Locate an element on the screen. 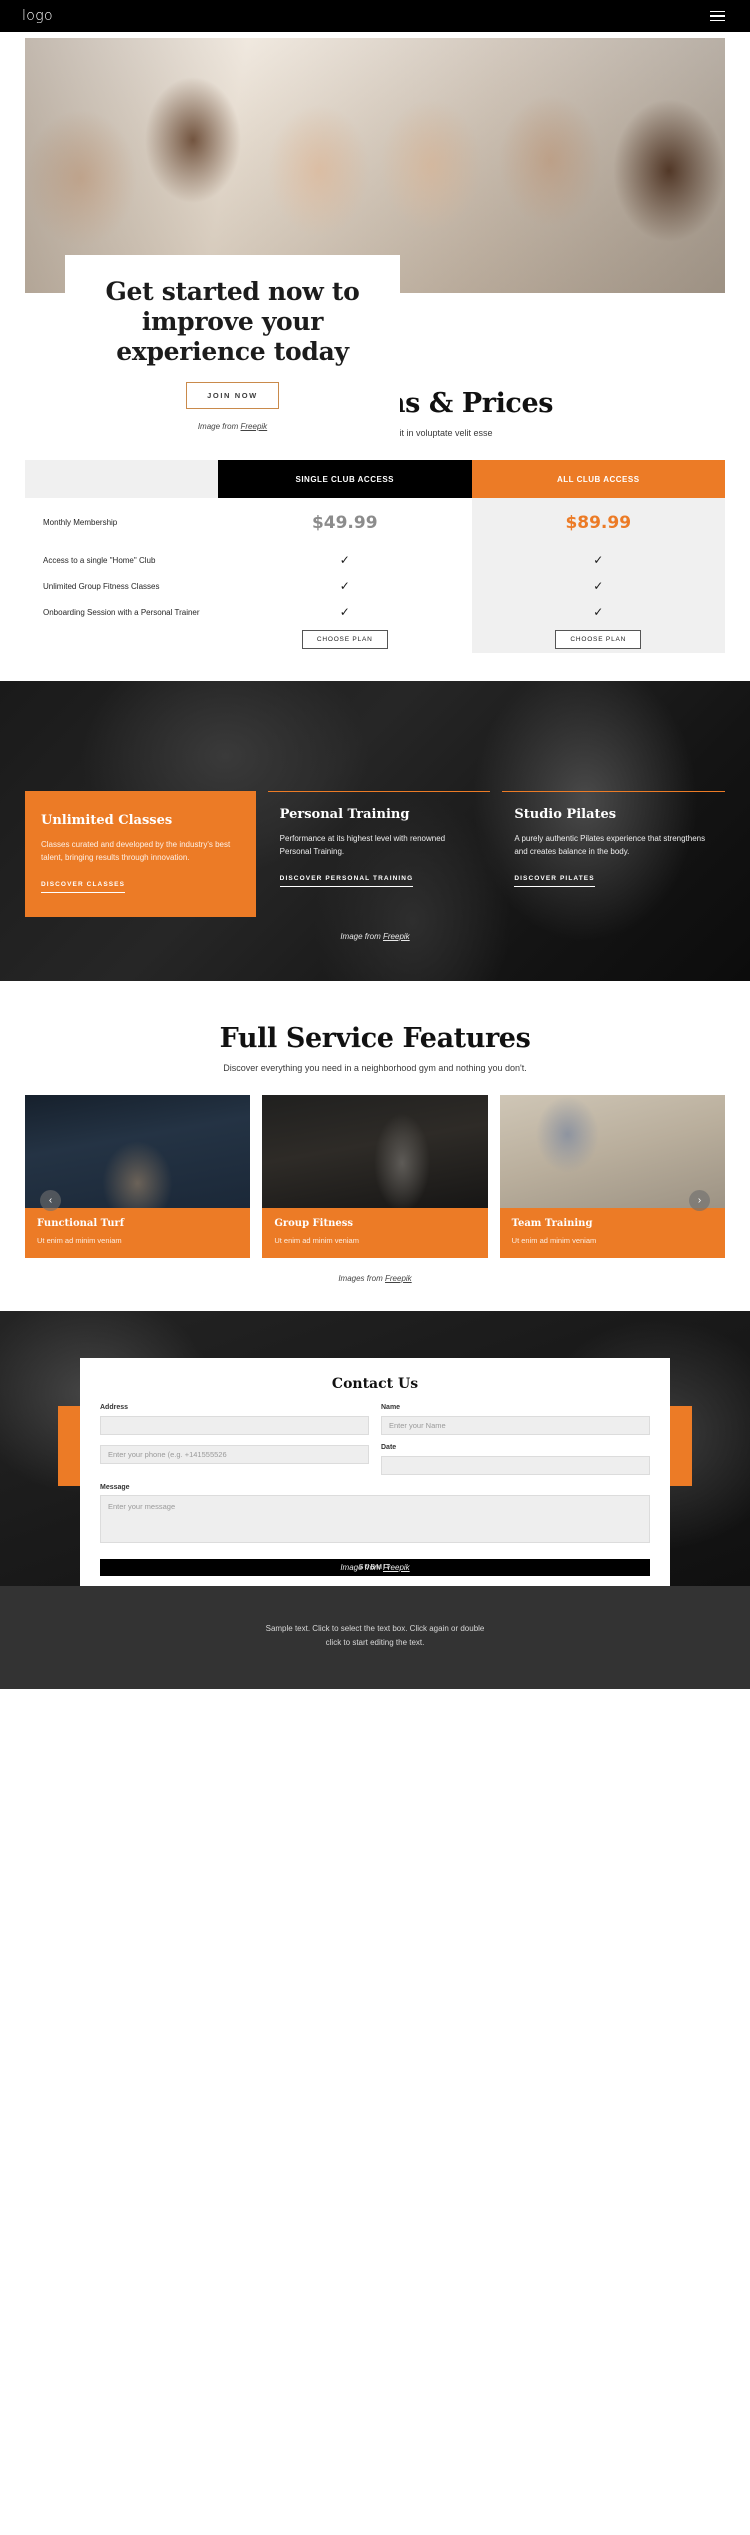 The width and height of the screenshot is (750, 2535). address-field-group: Address is located at coordinates (234, 1419).